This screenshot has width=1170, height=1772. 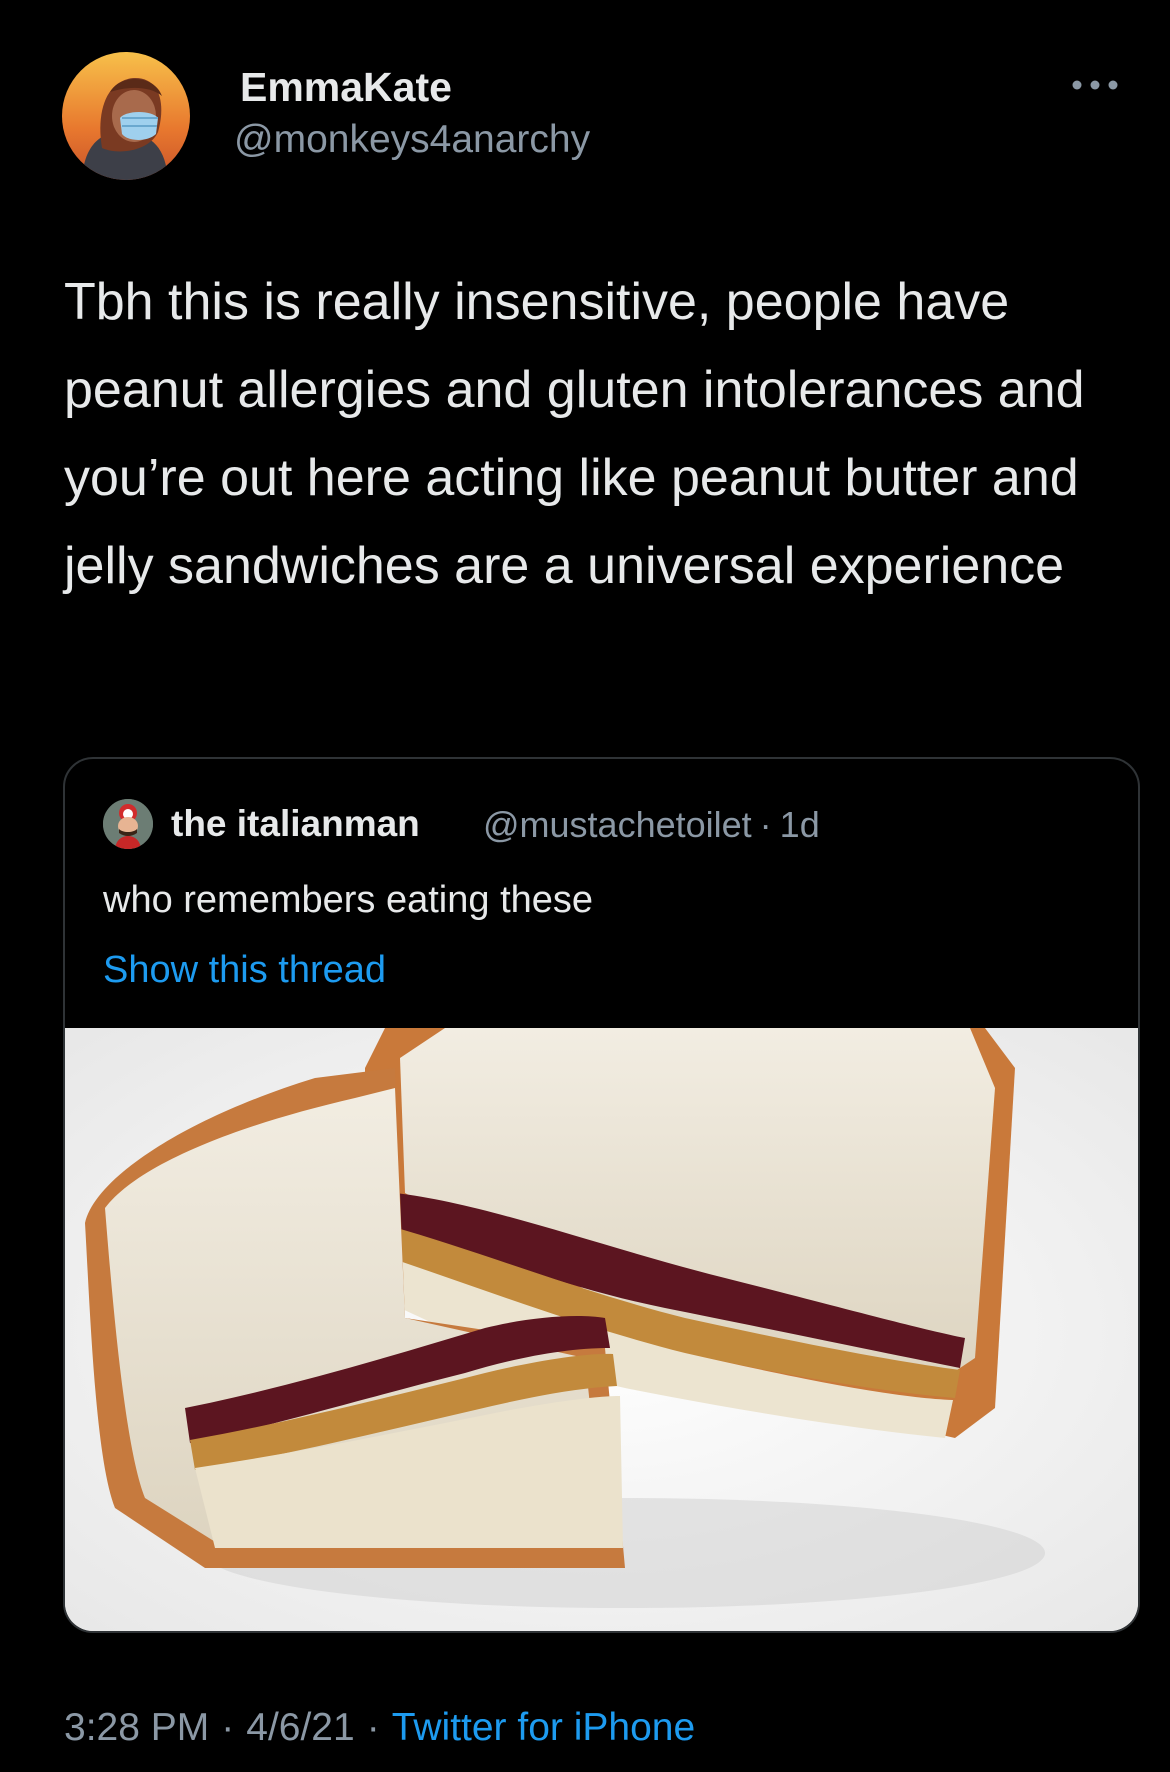 I want to click on author-display-name: EmmaKate, so click(x=346, y=87).